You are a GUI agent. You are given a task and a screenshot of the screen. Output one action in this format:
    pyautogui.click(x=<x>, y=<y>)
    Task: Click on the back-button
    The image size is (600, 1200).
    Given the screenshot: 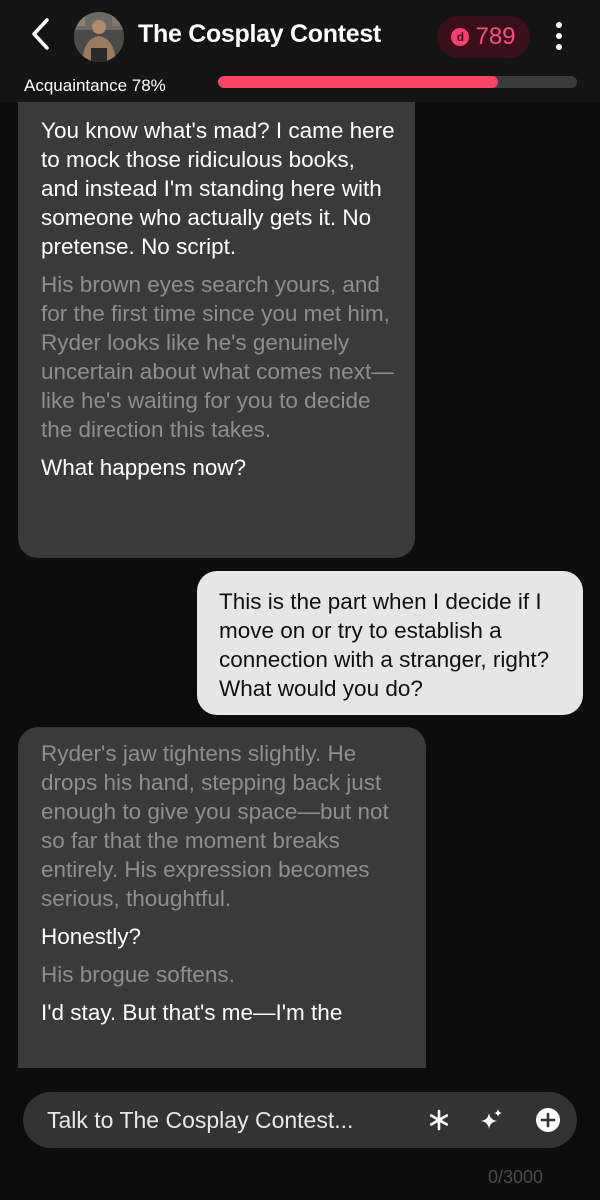 What is the action you would take?
    pyautogui.click(x=40, y=34)
    